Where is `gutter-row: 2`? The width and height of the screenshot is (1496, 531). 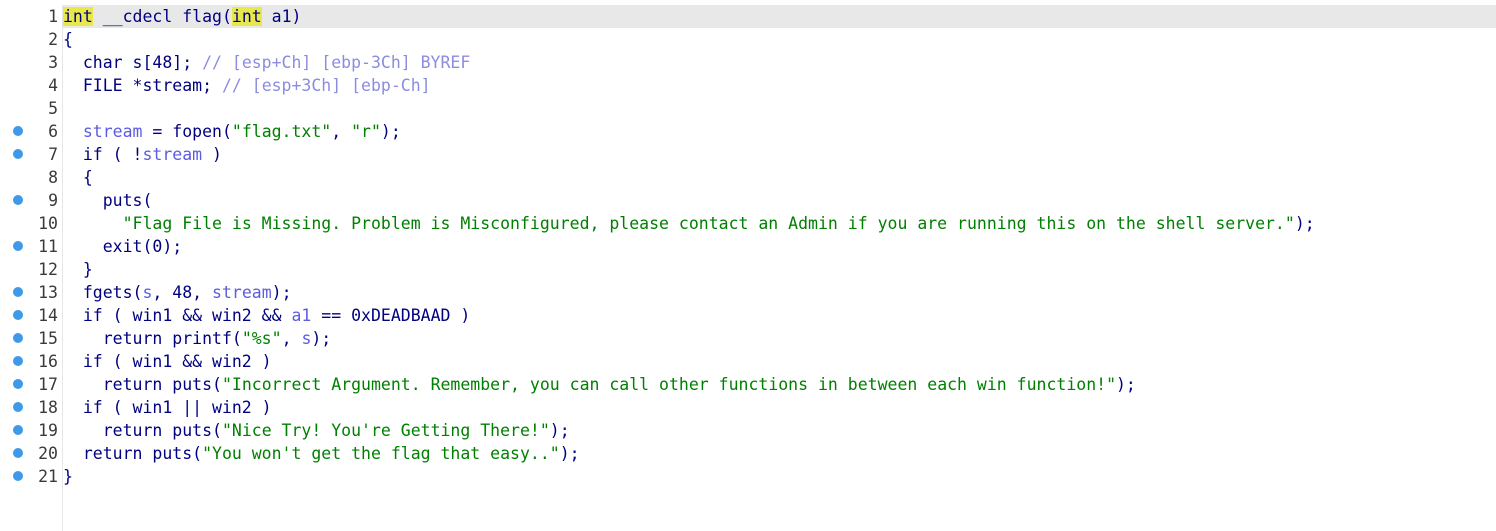
gutter-row: 2 is located at coordinates (31, 39).